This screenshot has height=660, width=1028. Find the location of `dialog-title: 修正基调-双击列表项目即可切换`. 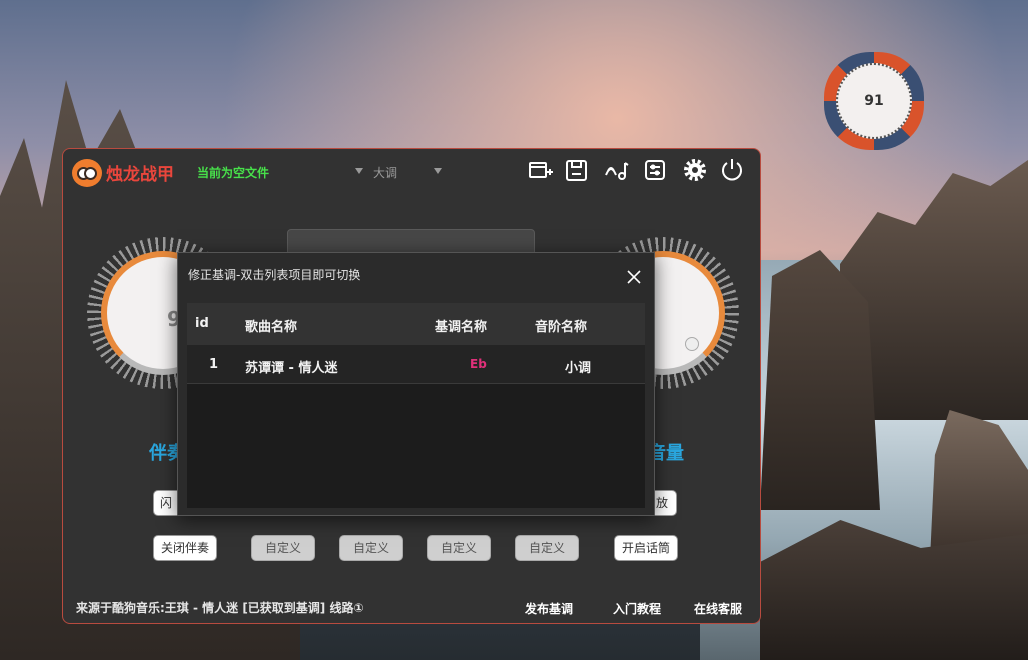

dialog-title: 修正基调-双击列表项目即可切换 is located at coordinates (274, 275).